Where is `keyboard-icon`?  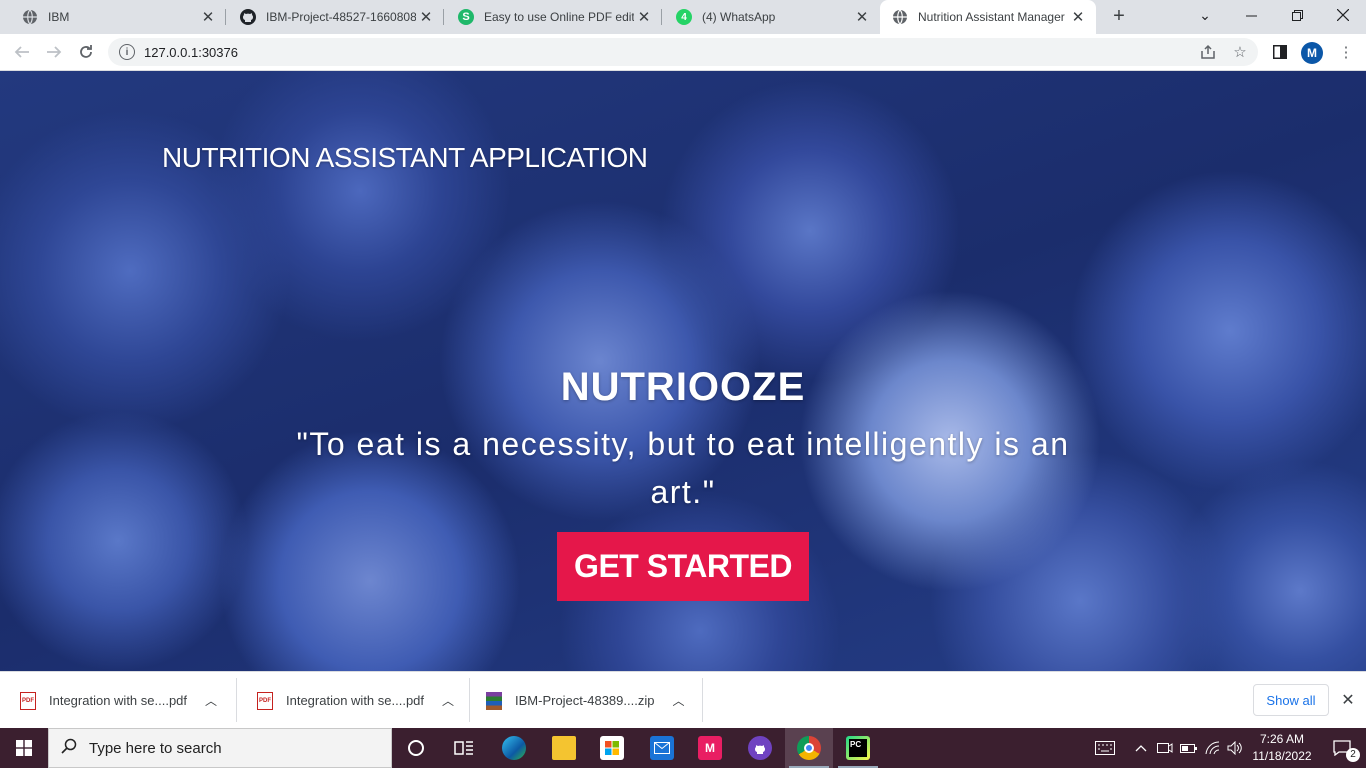
keyboard-icon is located at coordinates (1105, 748).